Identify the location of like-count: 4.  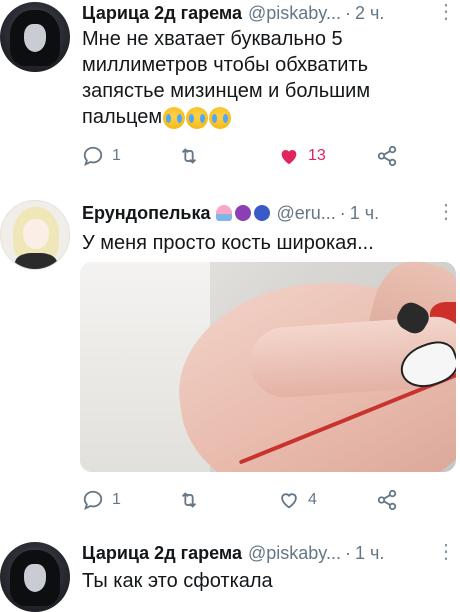
(312, 499).